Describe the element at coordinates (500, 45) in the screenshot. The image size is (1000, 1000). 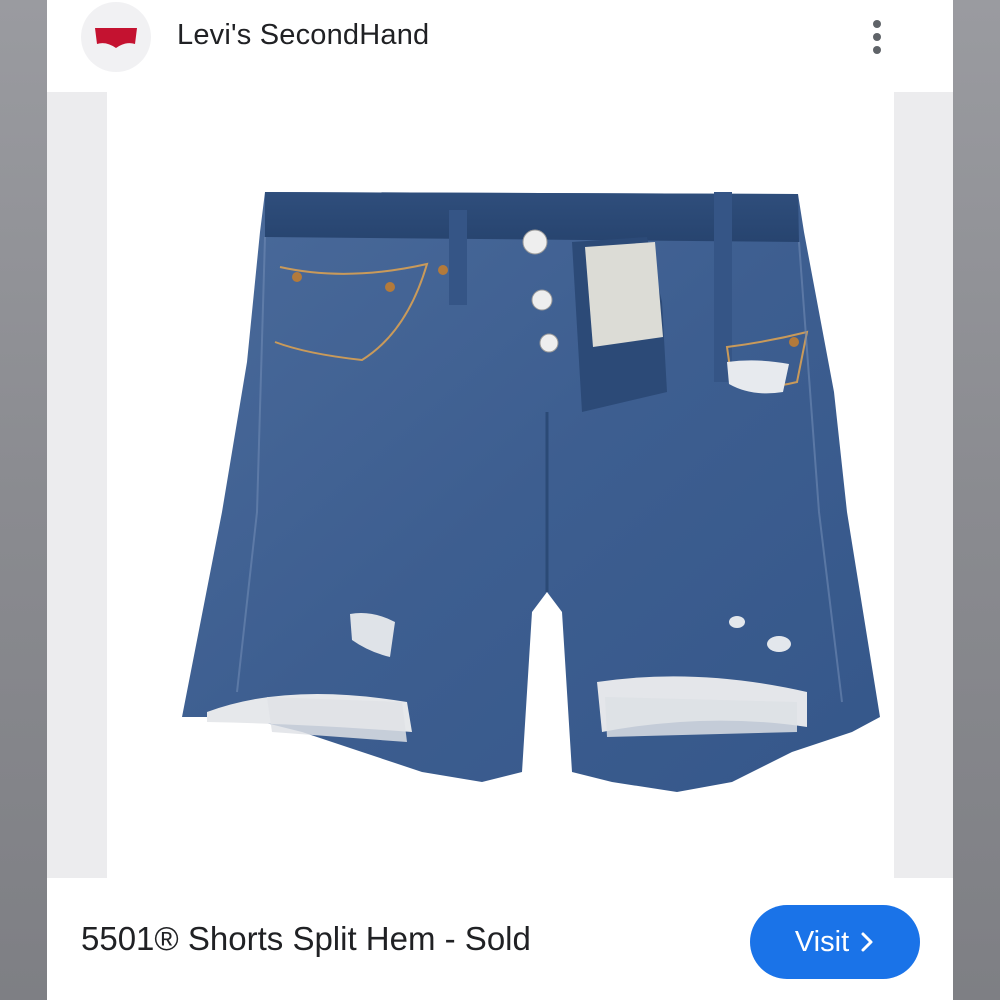
I see `card-header: Levi's SecondHand` at that location.